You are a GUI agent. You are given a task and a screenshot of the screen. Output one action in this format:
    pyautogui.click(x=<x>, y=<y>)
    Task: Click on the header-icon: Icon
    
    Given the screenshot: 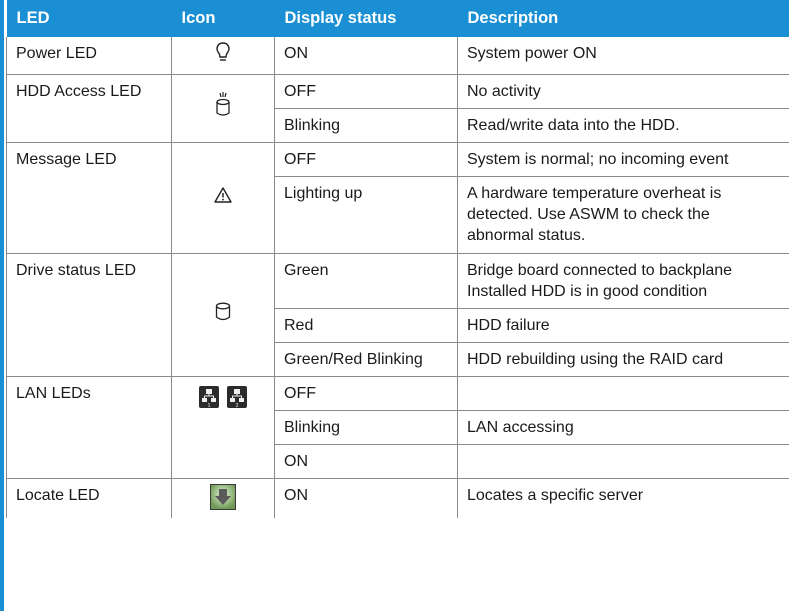 What is the action you would take?
    pyautogui.click(x=223, y=18)
    